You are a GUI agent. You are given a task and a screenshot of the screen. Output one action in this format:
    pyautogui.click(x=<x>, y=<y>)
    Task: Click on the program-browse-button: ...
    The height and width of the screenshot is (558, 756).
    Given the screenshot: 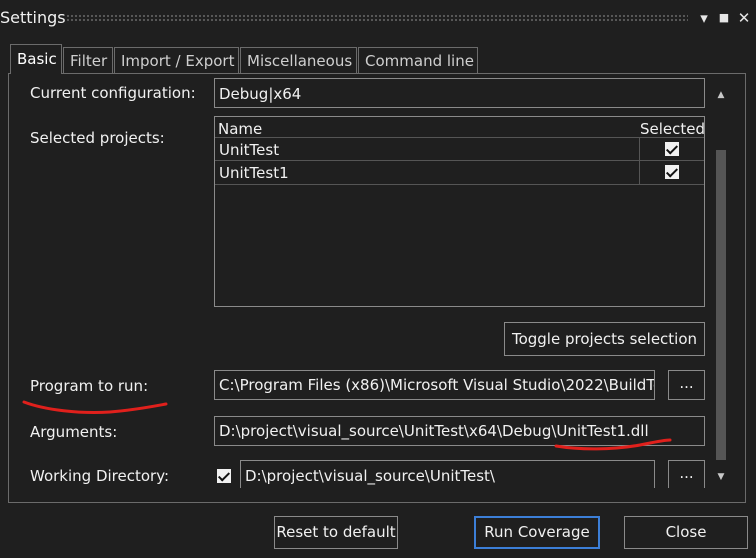 What is the action you would take?
    pyautogui.click(x=686, y=385)
    